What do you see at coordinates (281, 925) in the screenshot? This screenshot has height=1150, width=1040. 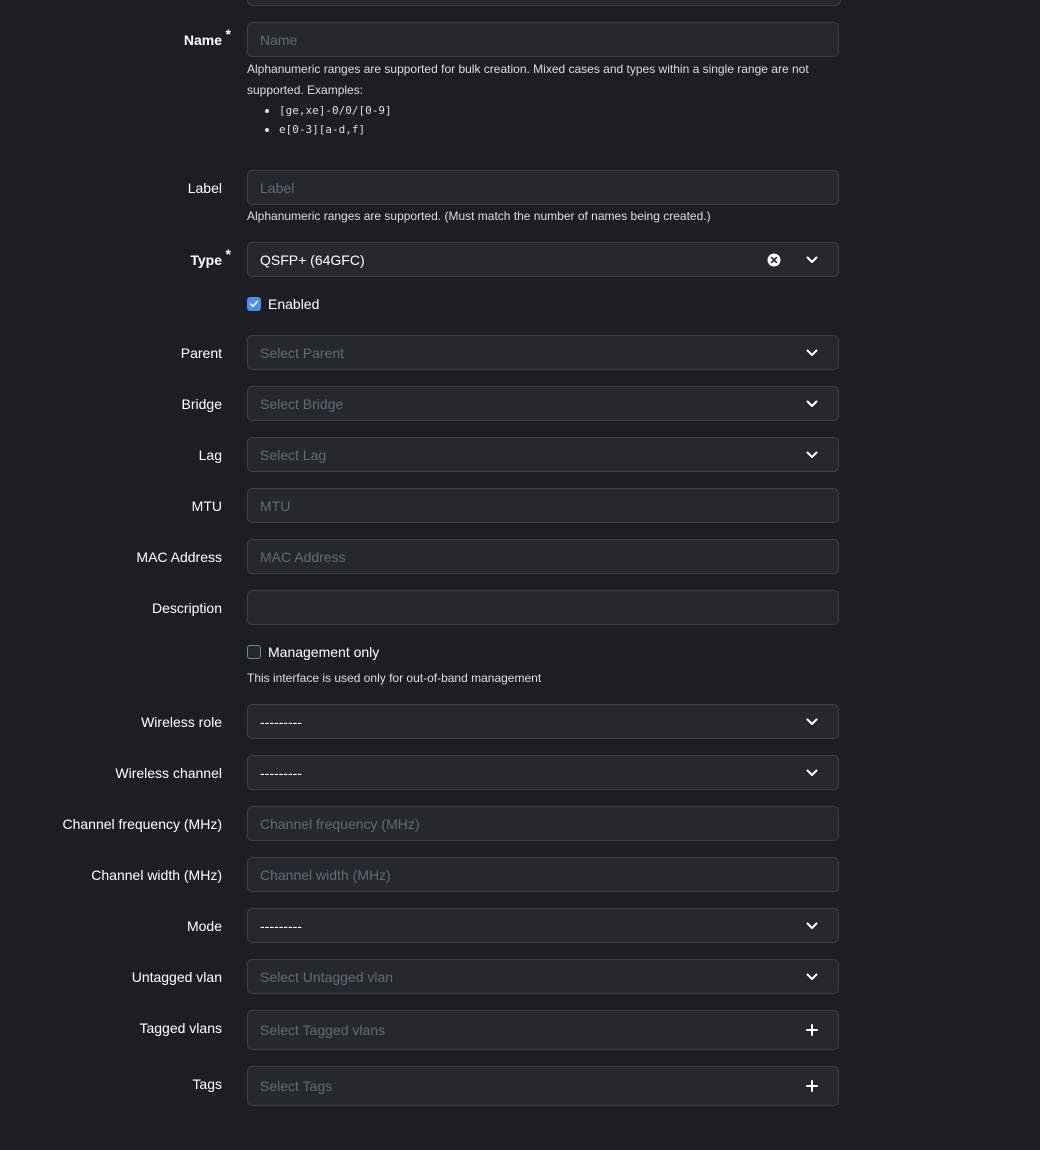 I see `mode-value: ---------` at bounding box center [281, 925].